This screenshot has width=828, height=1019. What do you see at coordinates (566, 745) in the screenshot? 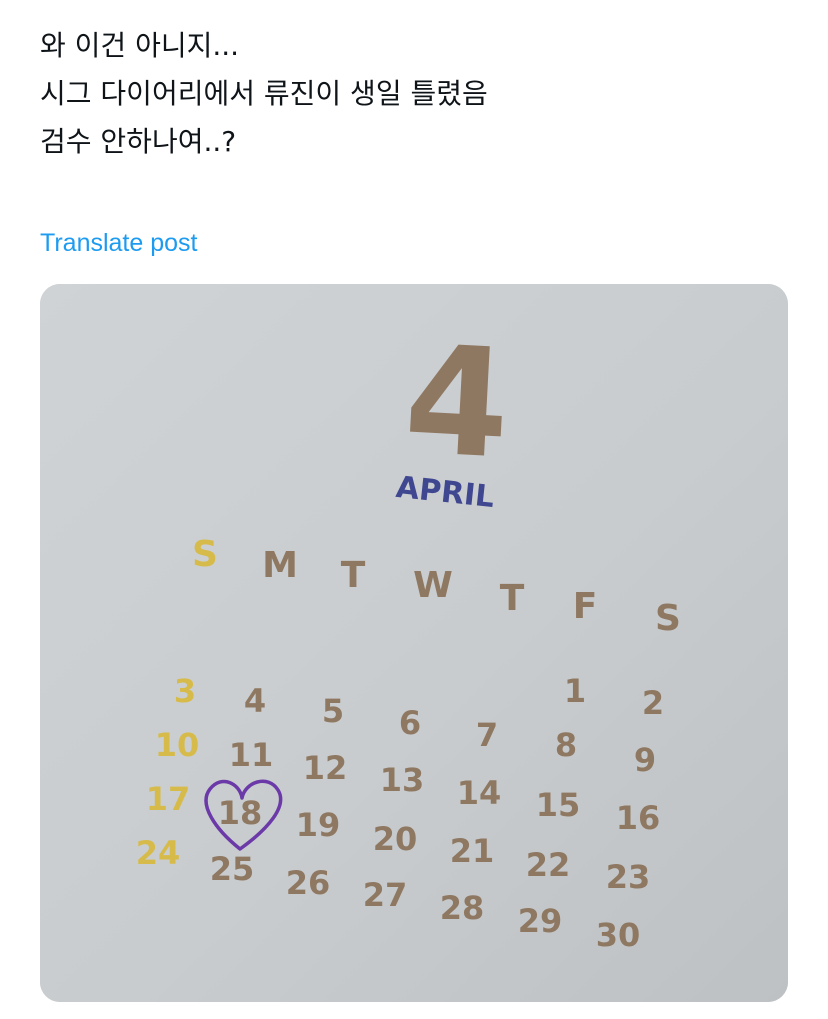
I see `date-cell: 8` at bounding box center [566, 745].